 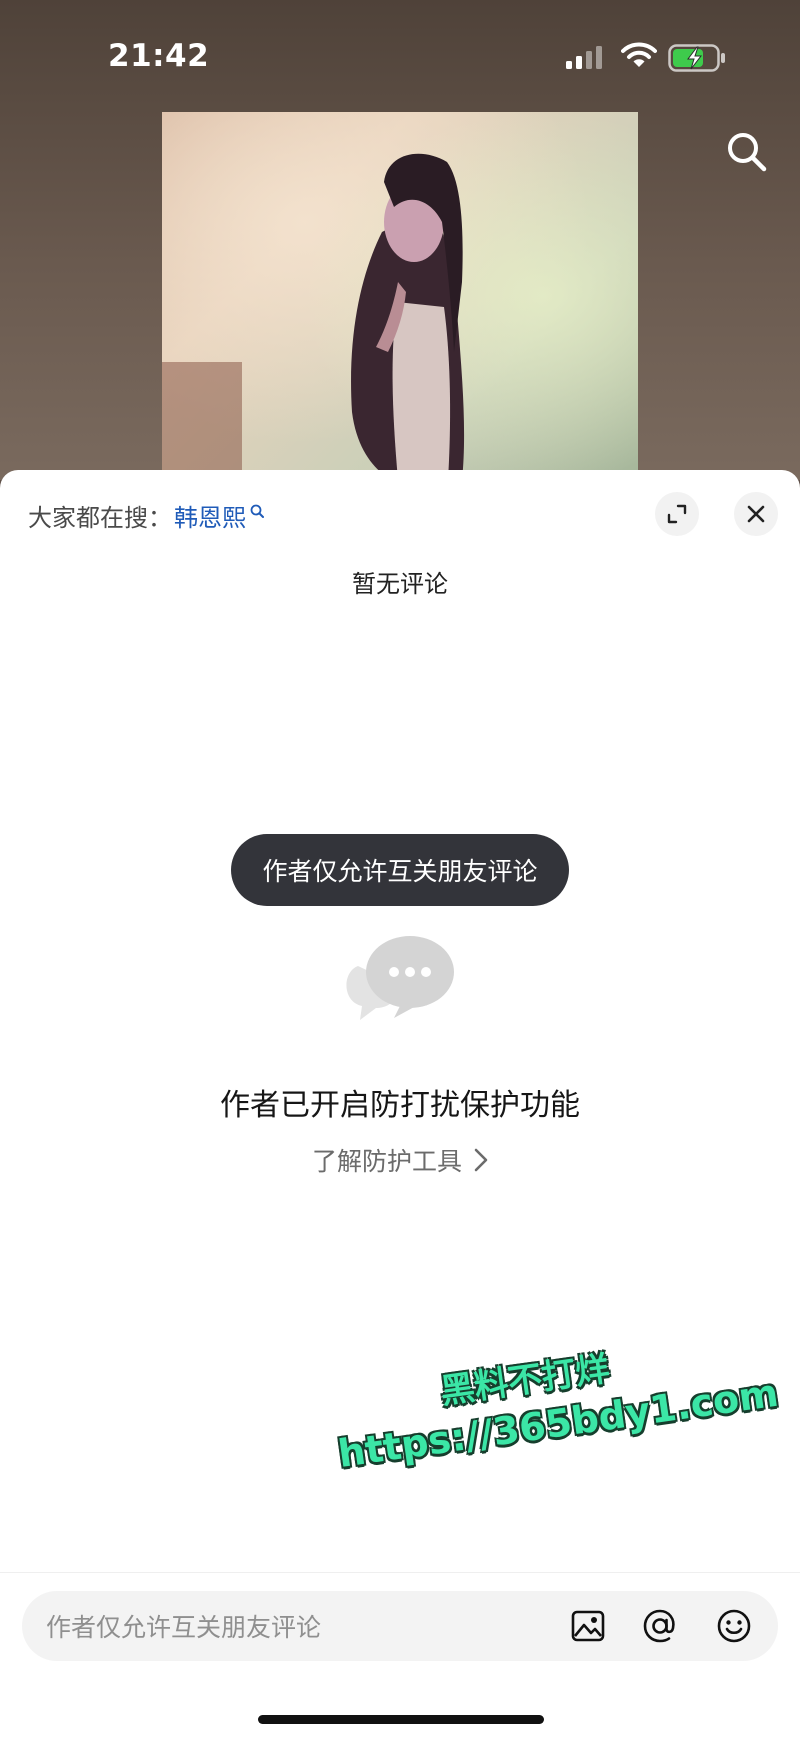 I want to click on battery-charging-icon, so click(x=696, y=58).